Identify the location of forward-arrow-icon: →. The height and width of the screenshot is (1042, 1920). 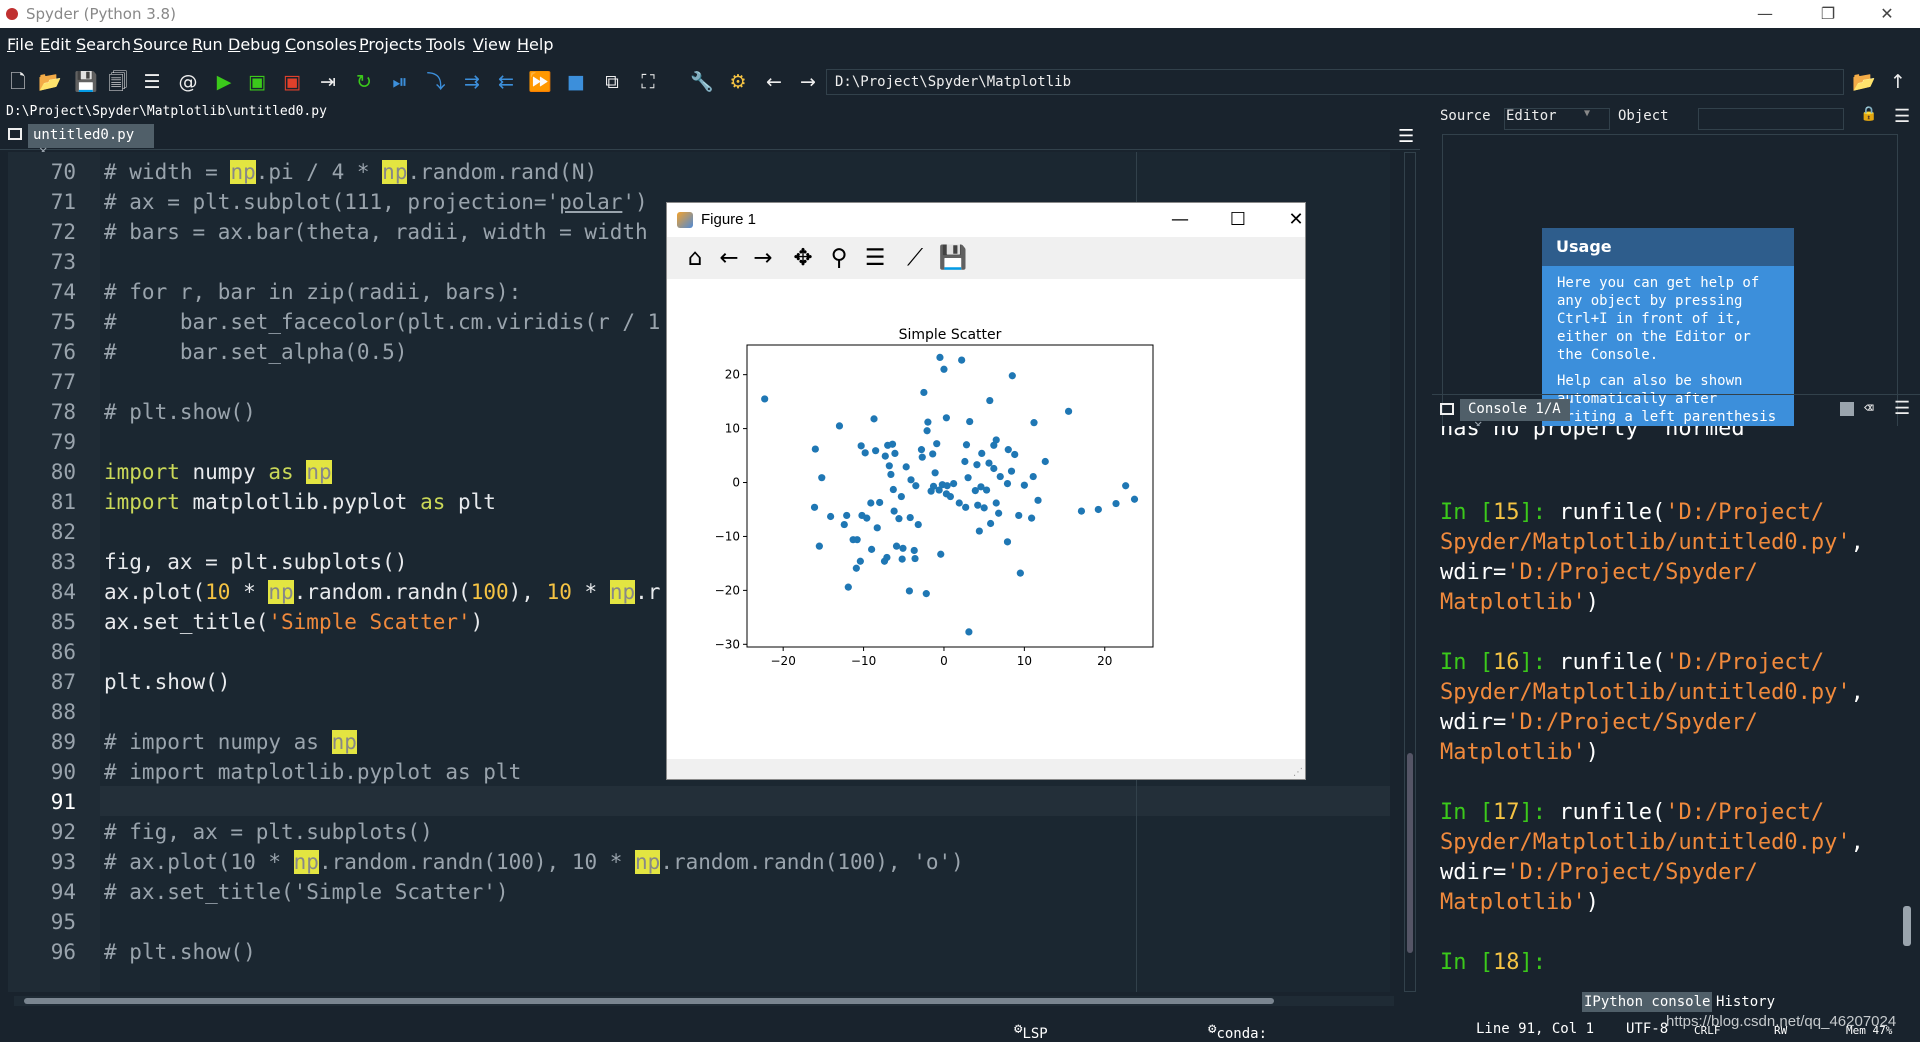
(808, 82).